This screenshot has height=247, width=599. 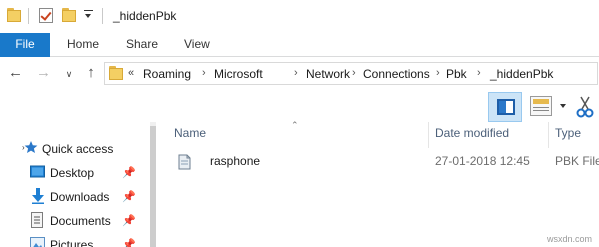 What do you see at coordinates (167, 74) in the screenshot?
I see `breadcrumb-roaming: Roaming` at bounding box center [167, 74].